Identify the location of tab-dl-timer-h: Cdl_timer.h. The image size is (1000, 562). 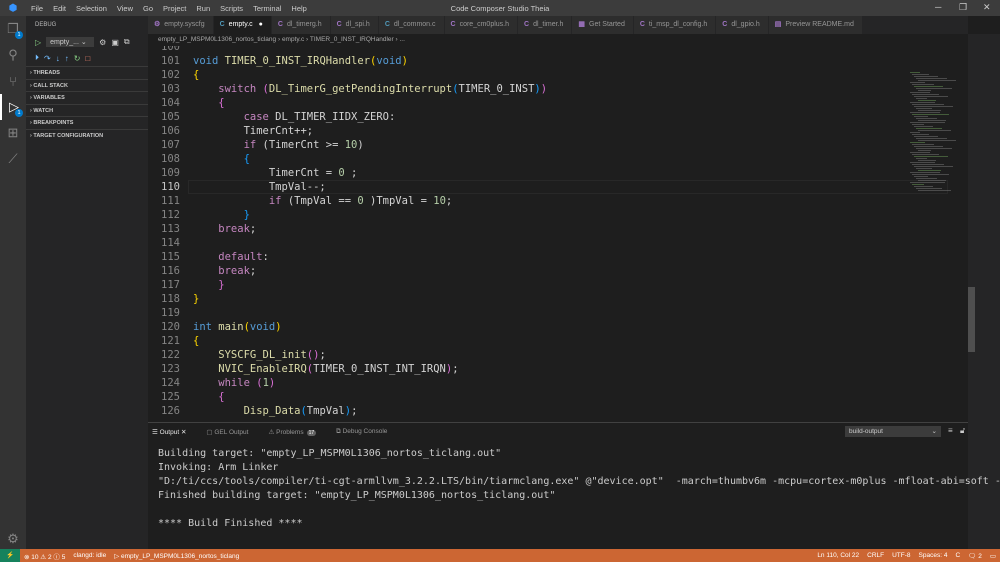
(545, 25).